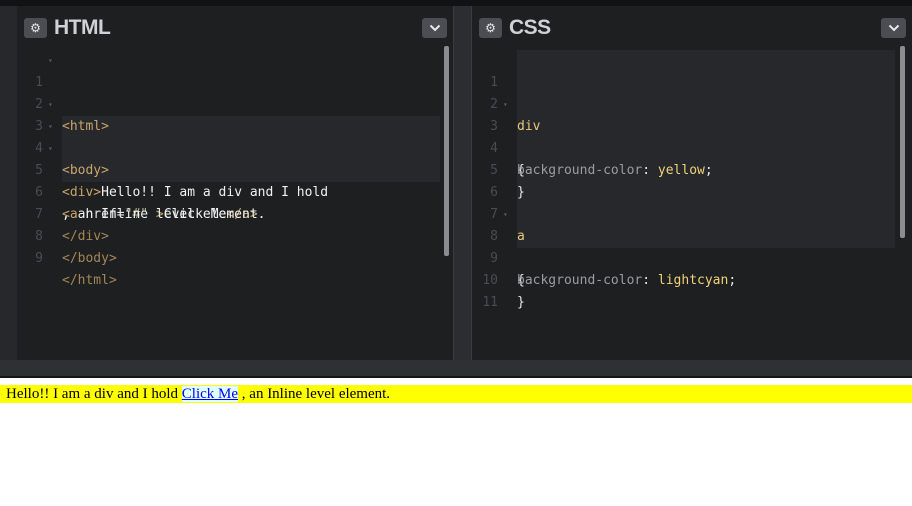  Describe the element at coordinates (690, 70) in the screenshot. I see `code-line: 1` at that location.